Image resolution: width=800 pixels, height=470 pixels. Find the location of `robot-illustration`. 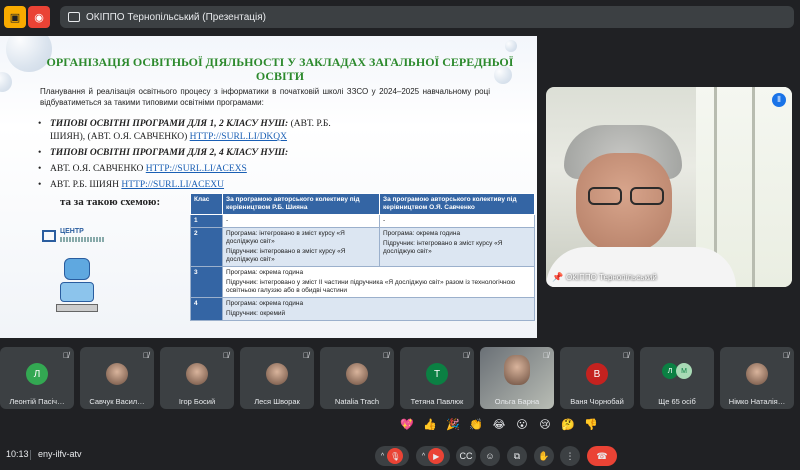

robot-illustration is located at coordinates (77, 286).